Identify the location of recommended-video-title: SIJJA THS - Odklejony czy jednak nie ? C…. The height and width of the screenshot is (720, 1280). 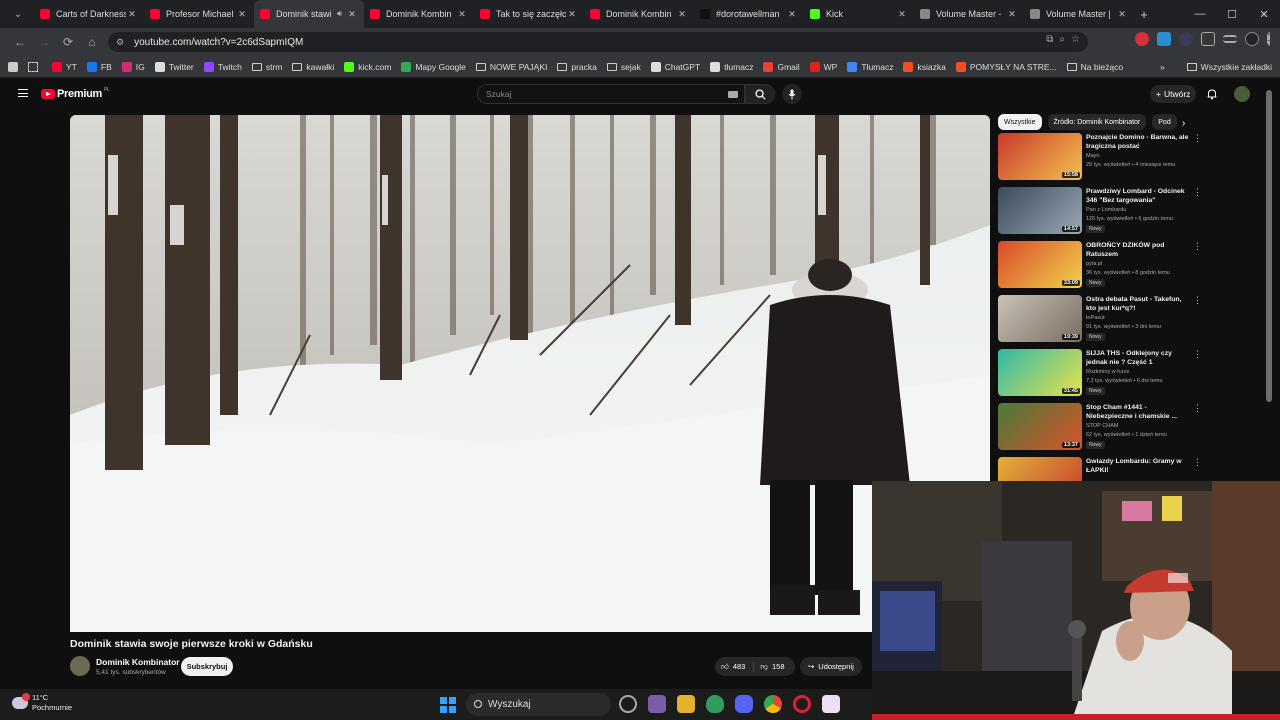
(1138, 358).